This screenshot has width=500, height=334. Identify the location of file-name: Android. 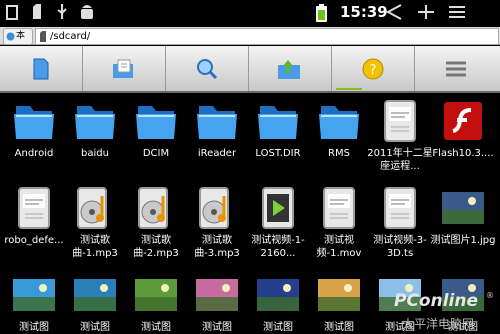
(34, 153).